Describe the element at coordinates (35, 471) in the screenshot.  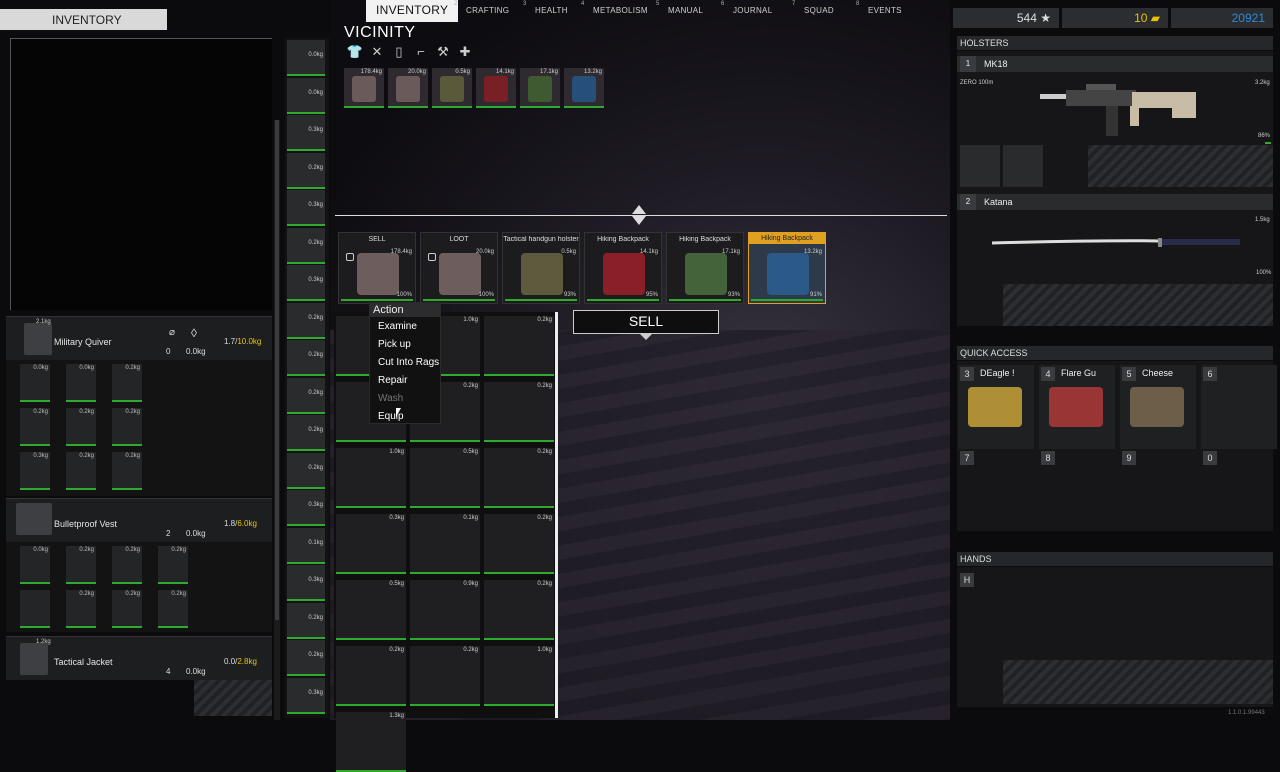
I see `inventory-slot: 0.3kg` at that location.